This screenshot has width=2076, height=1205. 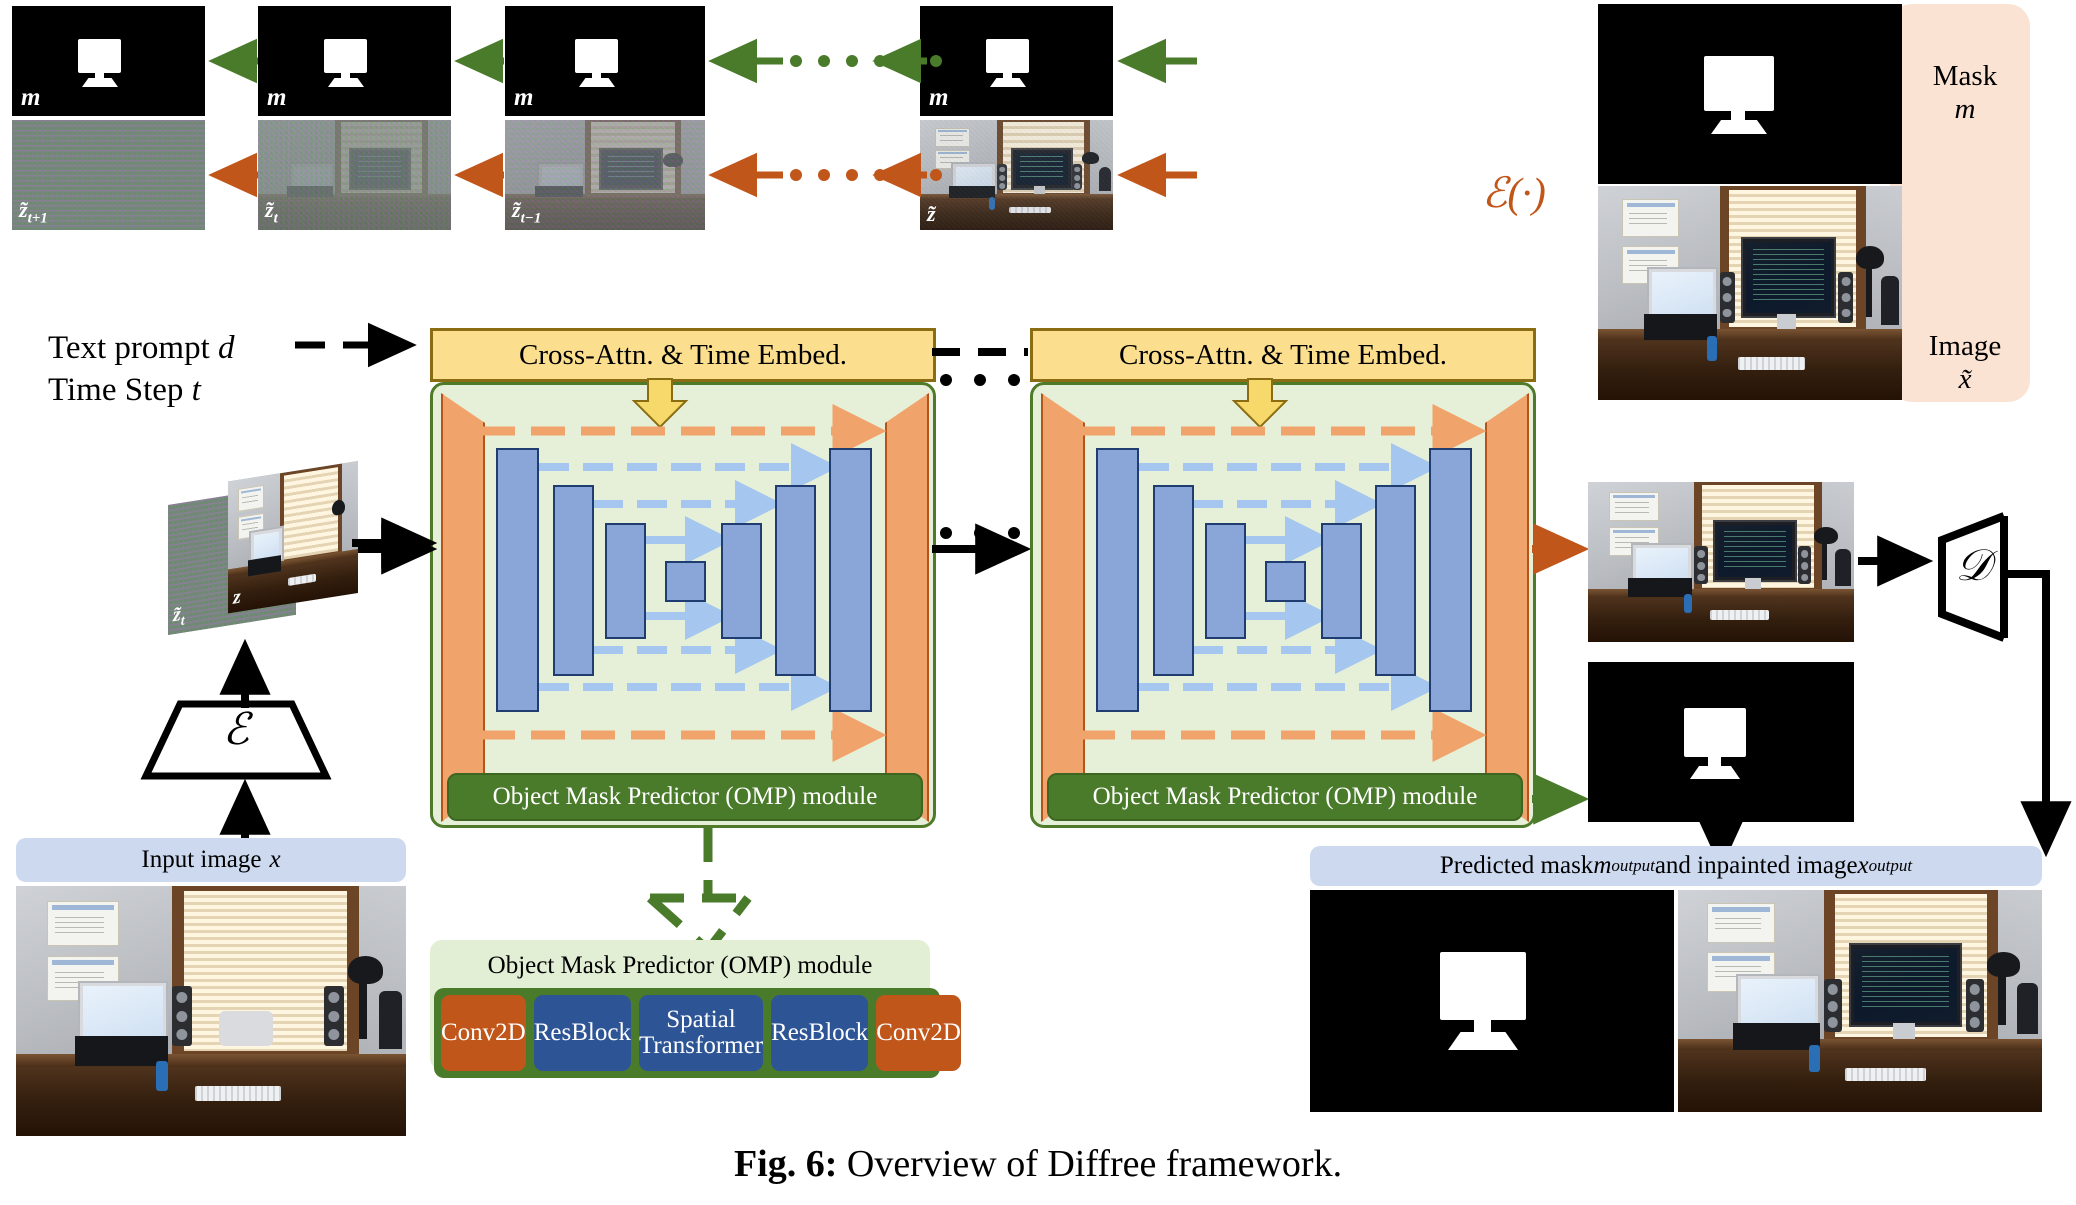 I want to click on output-sym-x: x, so click(x=1863, y=865).